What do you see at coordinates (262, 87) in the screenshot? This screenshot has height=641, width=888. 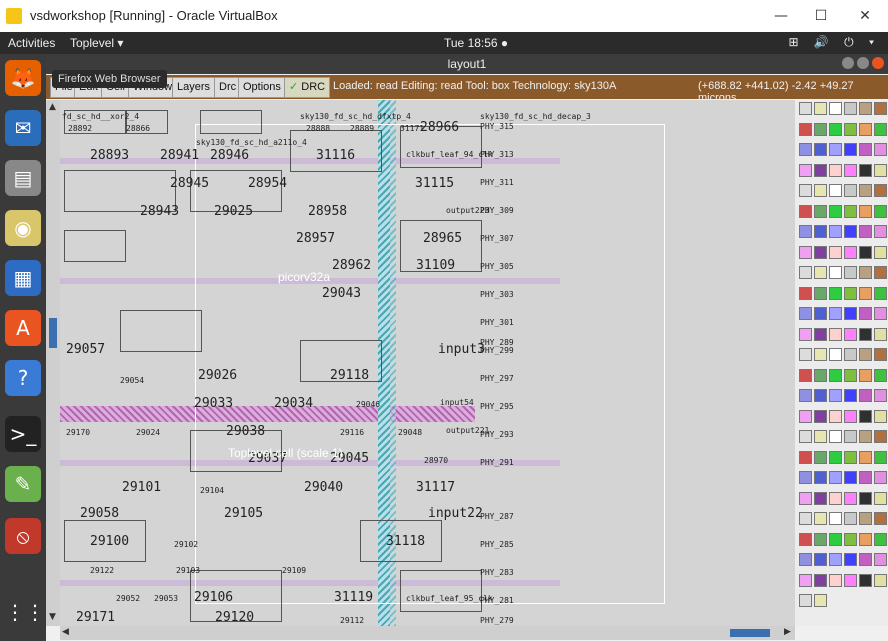 I see `menu-options: Options` at bounding box center [262, 87].